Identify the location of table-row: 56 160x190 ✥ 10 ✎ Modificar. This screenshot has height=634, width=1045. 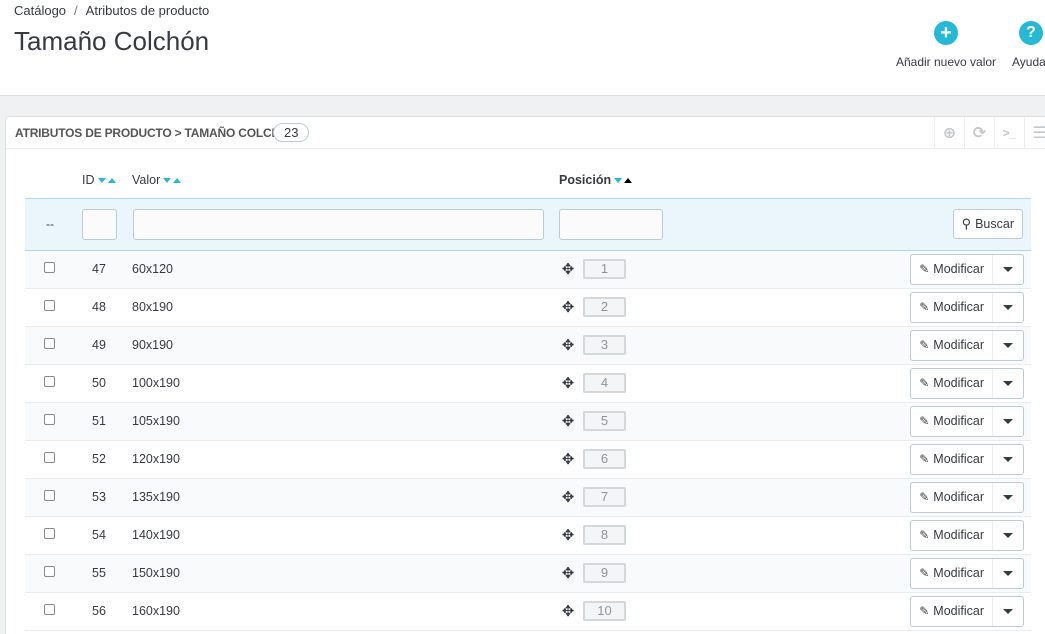
(528, 611).